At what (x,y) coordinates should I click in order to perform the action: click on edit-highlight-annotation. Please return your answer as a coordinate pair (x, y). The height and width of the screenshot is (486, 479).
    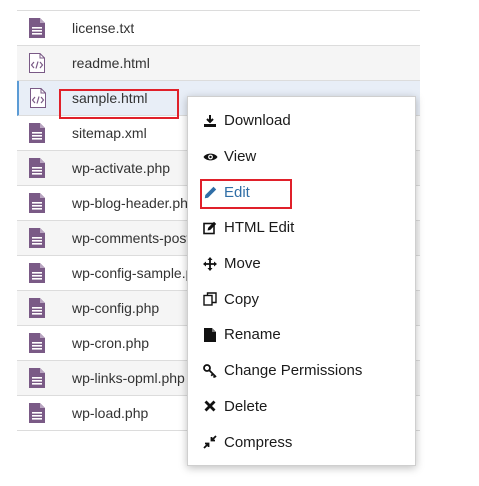
    Looking at the image, I should click on (246, 194).